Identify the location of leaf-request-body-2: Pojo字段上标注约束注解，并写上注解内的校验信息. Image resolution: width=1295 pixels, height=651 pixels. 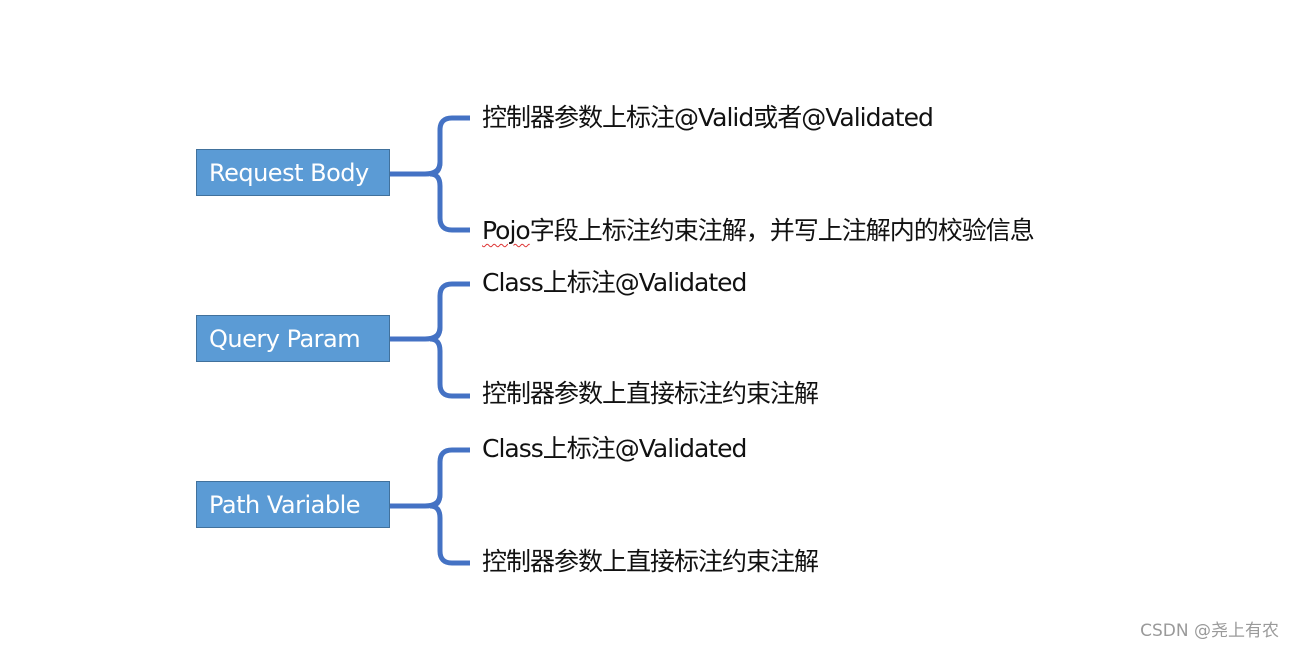
(758, 230).